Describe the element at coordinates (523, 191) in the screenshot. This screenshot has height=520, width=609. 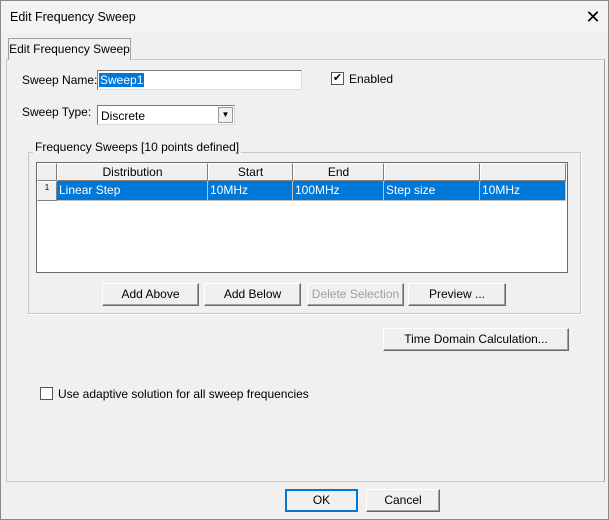
I see `cell-step-value: 10MHz` at that location.